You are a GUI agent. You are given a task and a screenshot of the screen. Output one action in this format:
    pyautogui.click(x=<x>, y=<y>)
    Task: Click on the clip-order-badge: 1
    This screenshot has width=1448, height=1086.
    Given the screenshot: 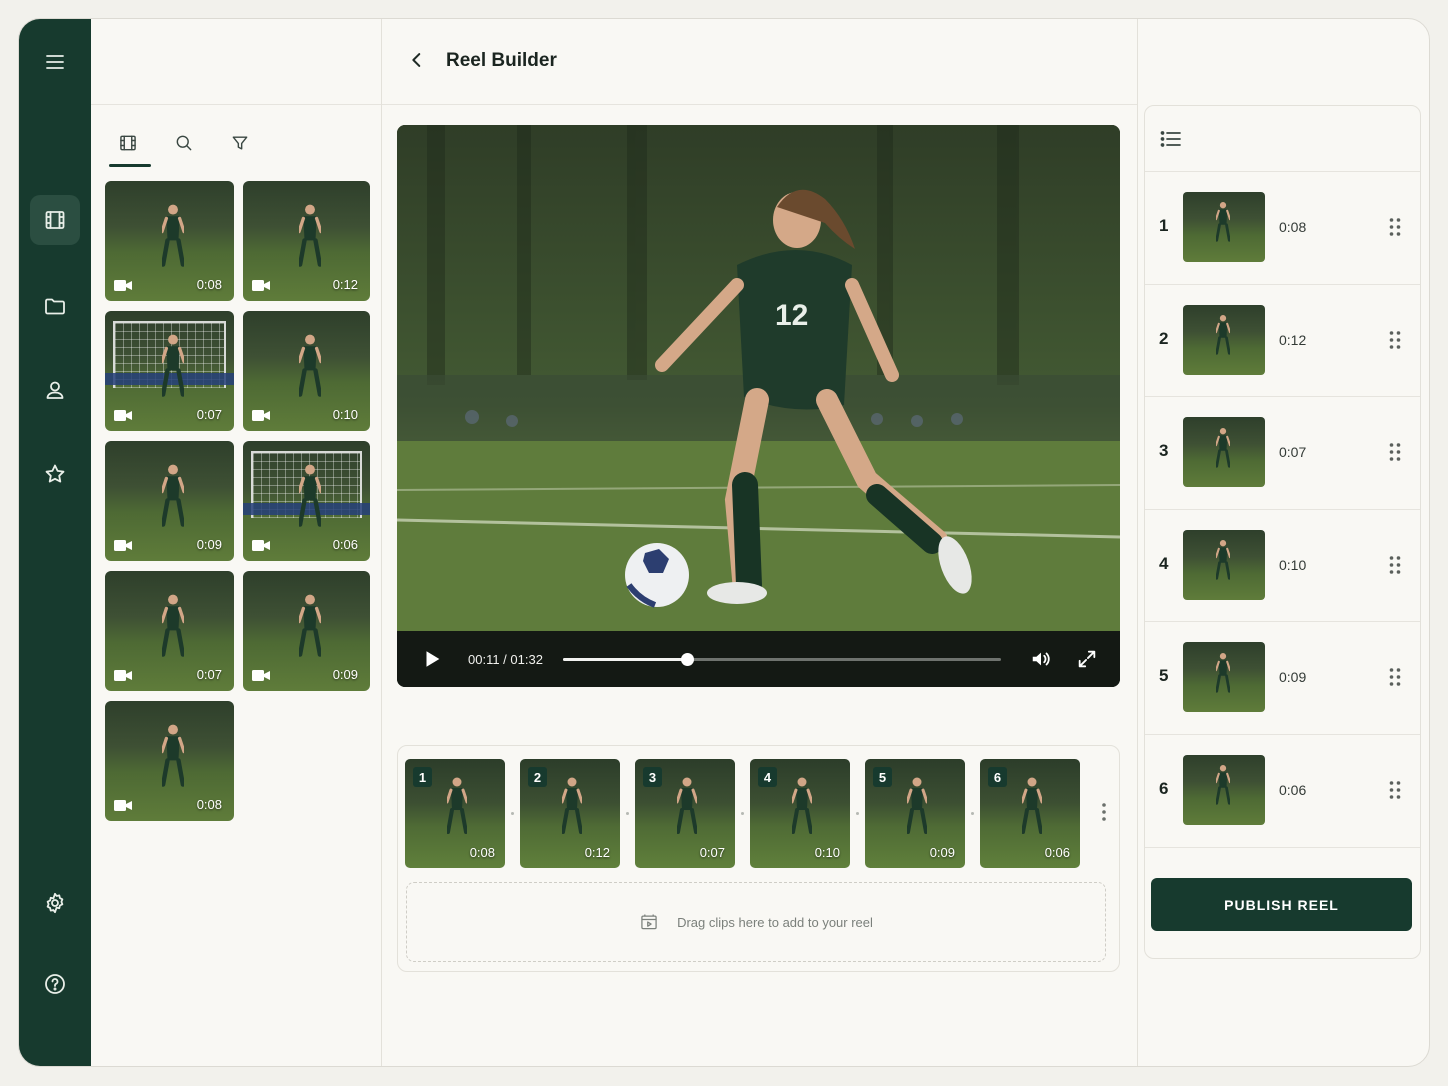 What is the action you would take?
    pyautogui.click(x=422, y=777)
    